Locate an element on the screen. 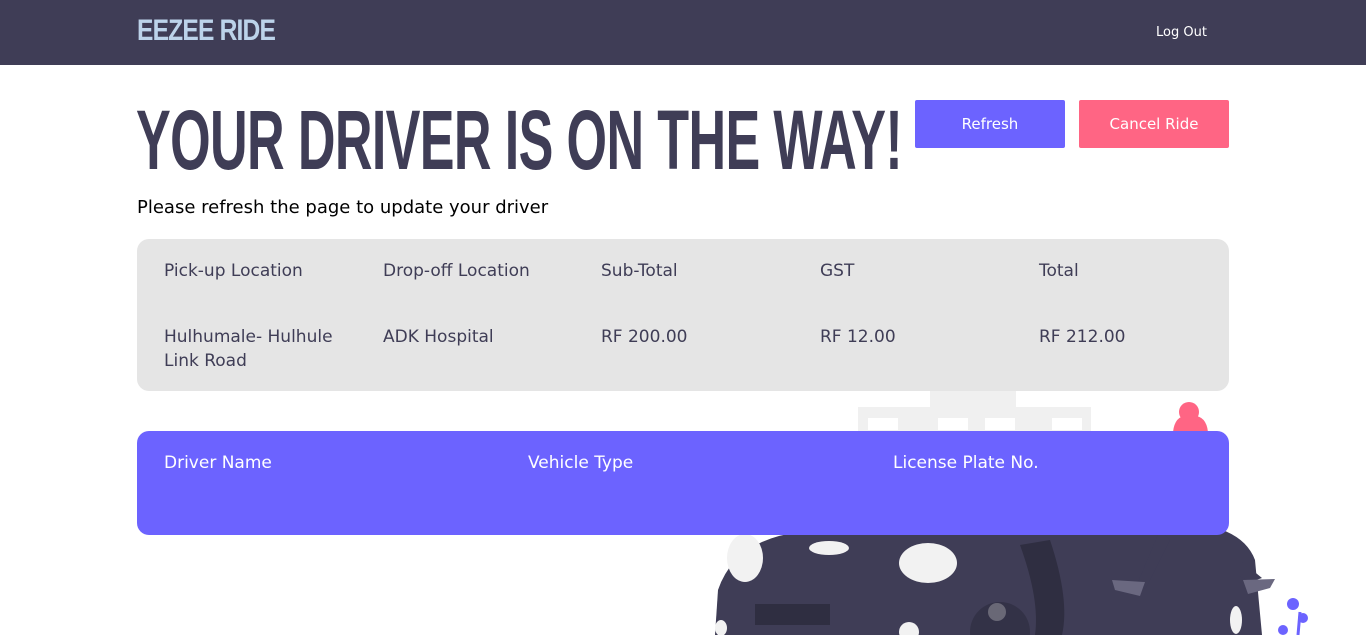 This screenshot has height=635, width=1366. subtotal-header: Sub-Total is located at coordinates (639, 271).